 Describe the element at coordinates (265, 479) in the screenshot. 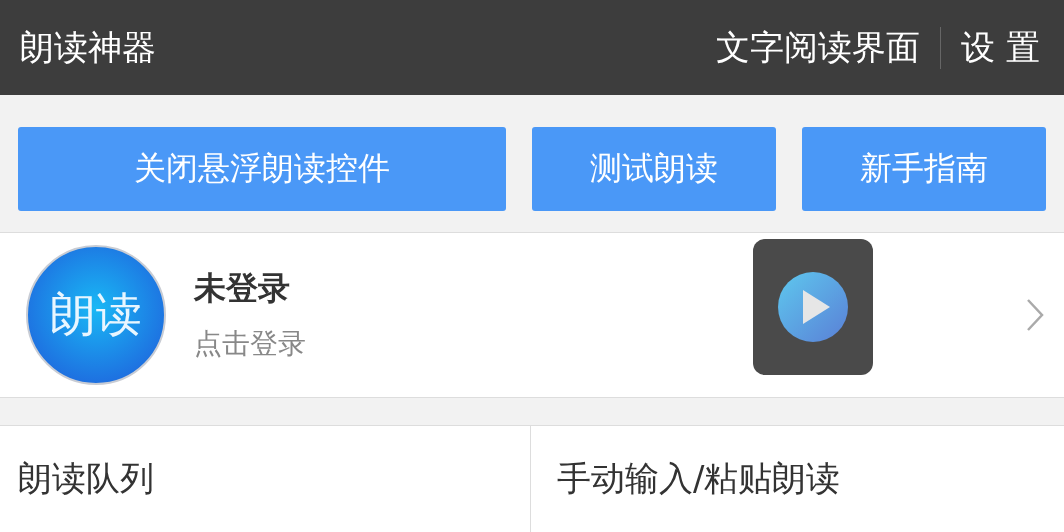

I see `menu-item: 朗读队列` at that location.